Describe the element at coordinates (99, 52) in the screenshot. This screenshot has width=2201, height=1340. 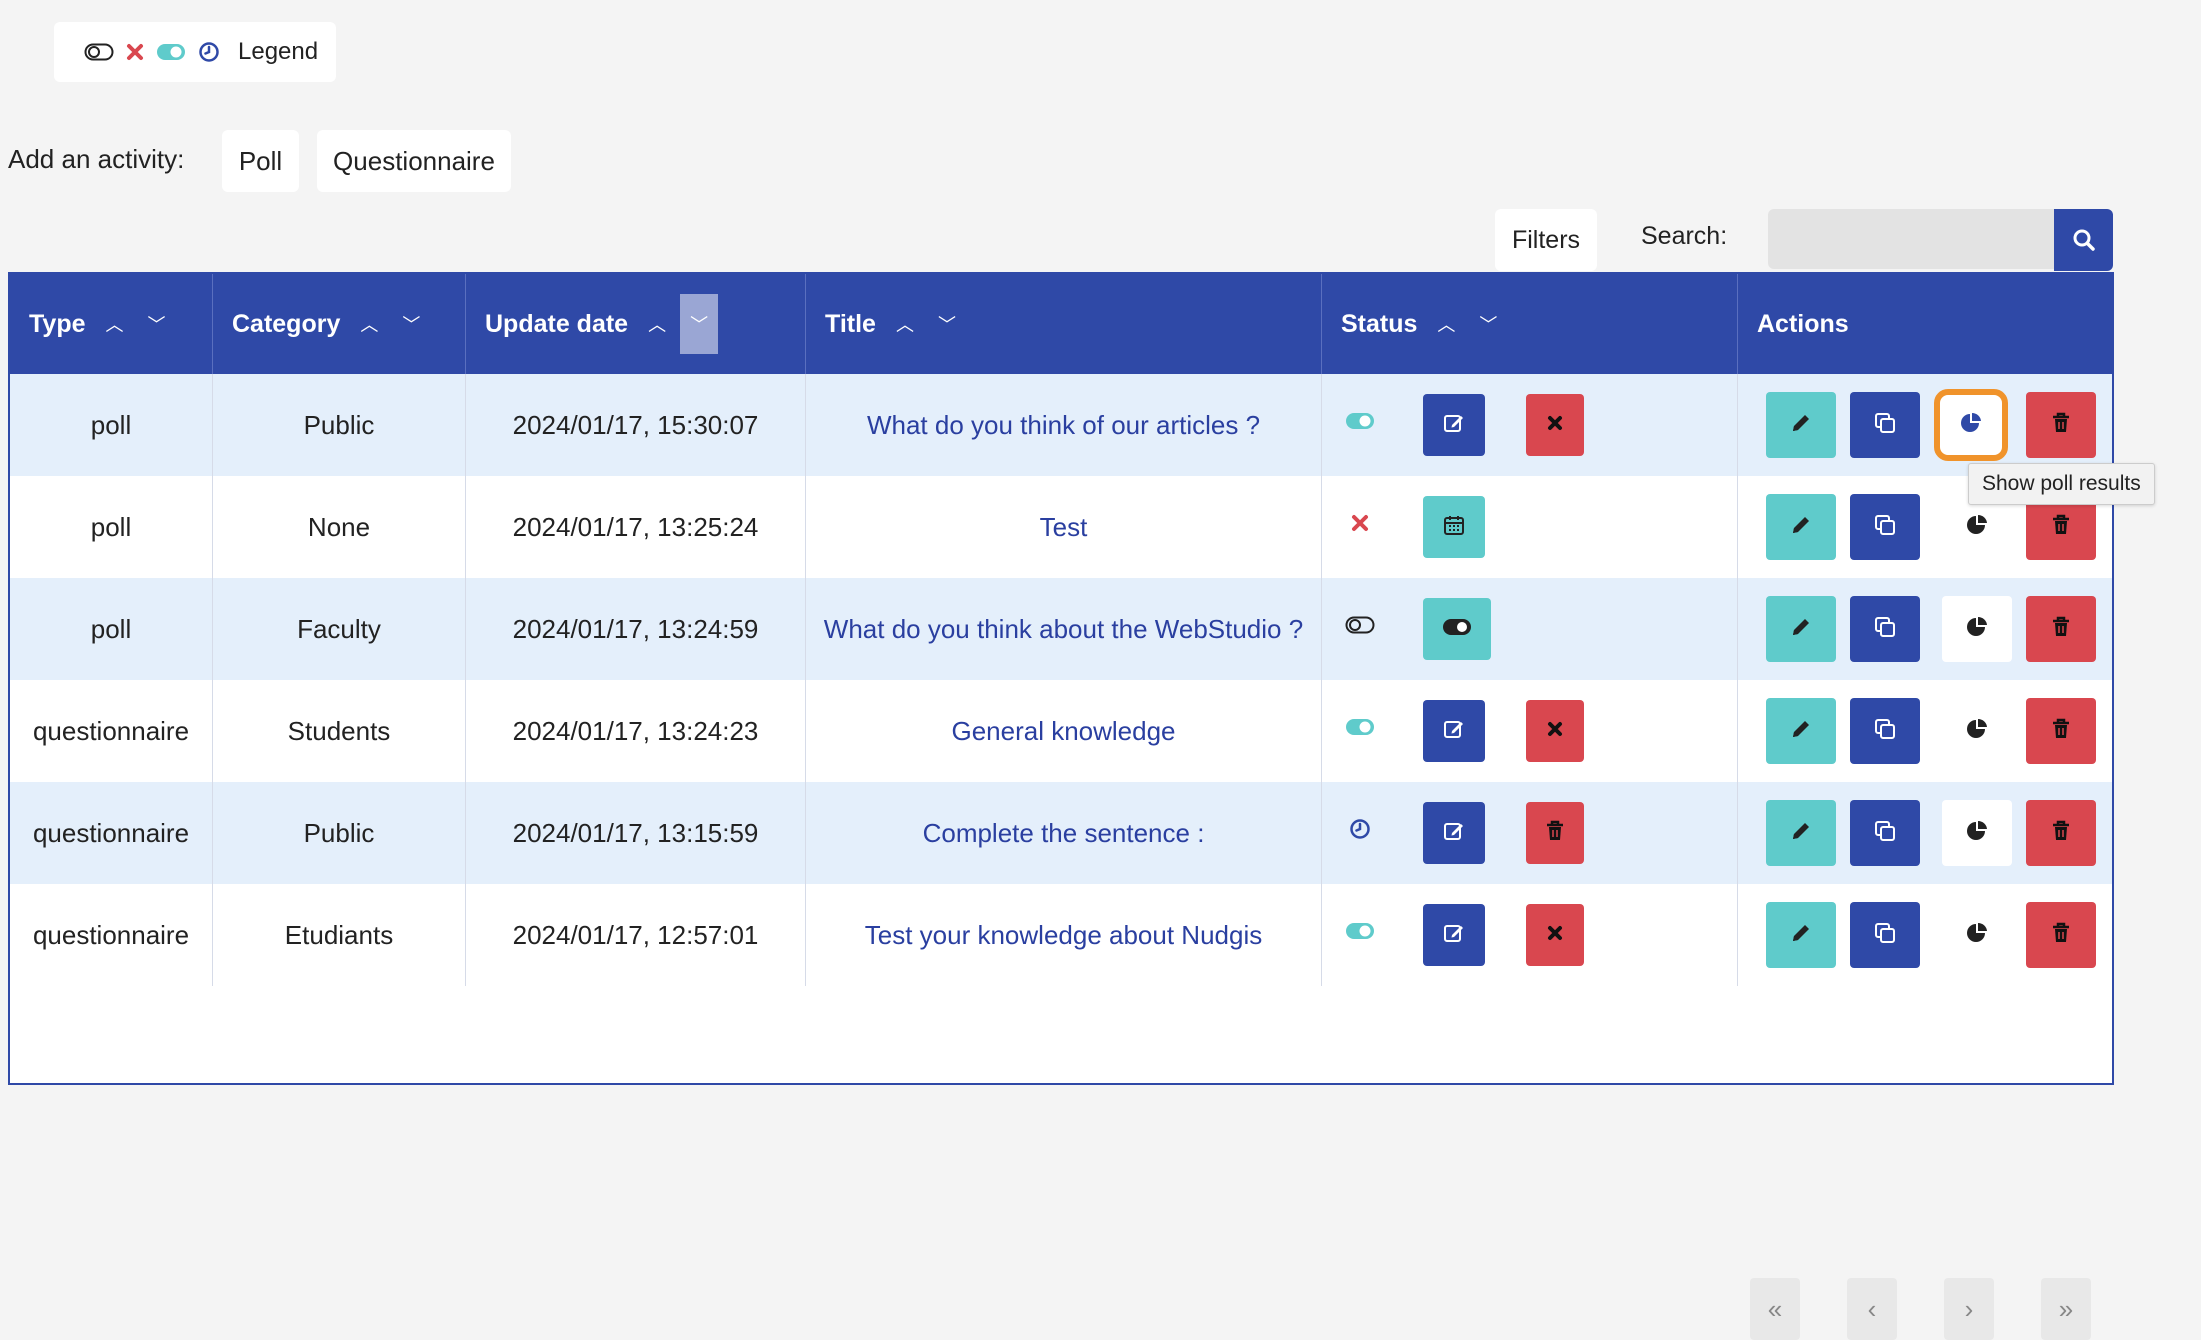
I see `toggle-off-icon` at that location.